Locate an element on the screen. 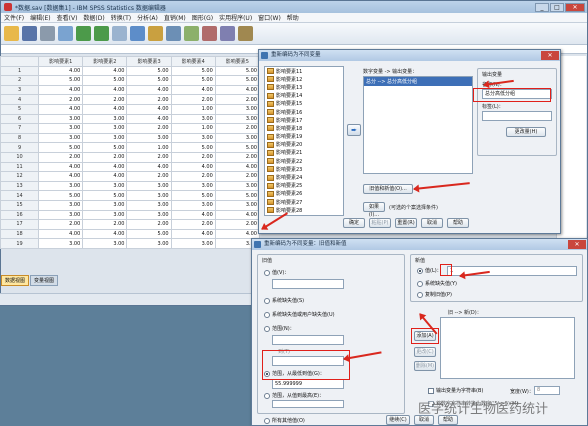  variable-list-item: 影响要素15 is located at coordinates (304, 104).